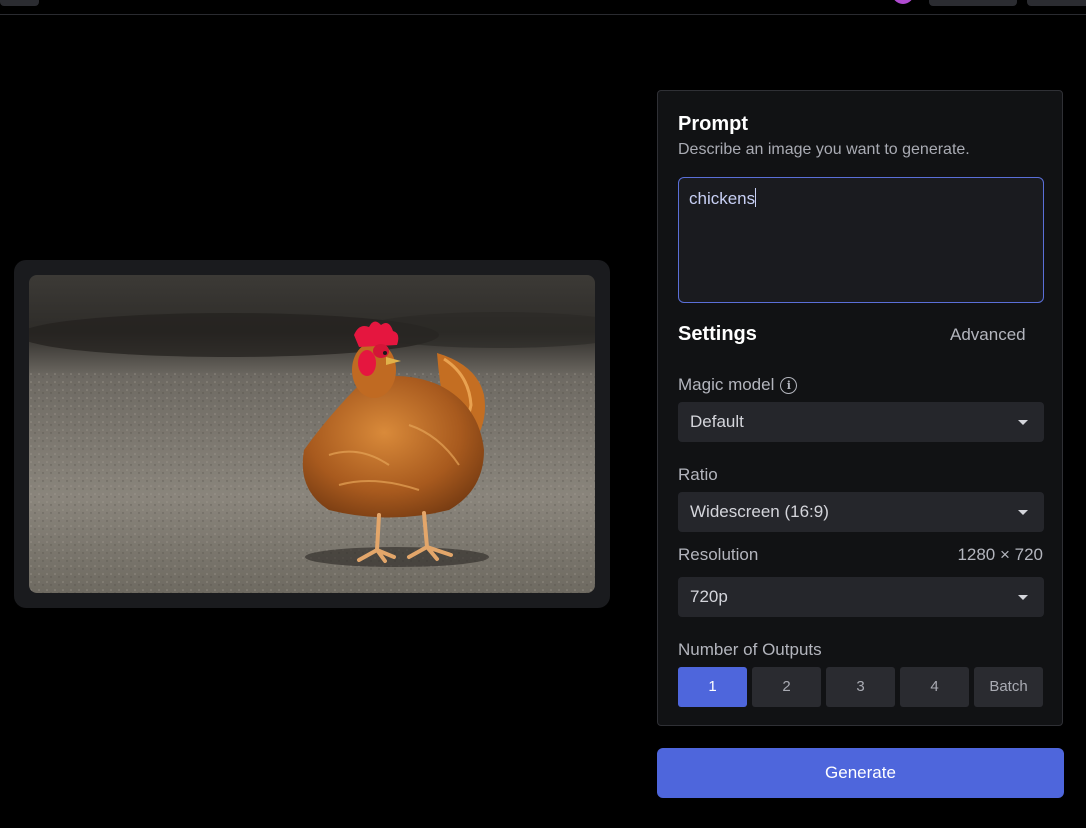  Describe the element at coordinates (1056, 3) in the screenshot. I see `top-secondary-button` at that location.